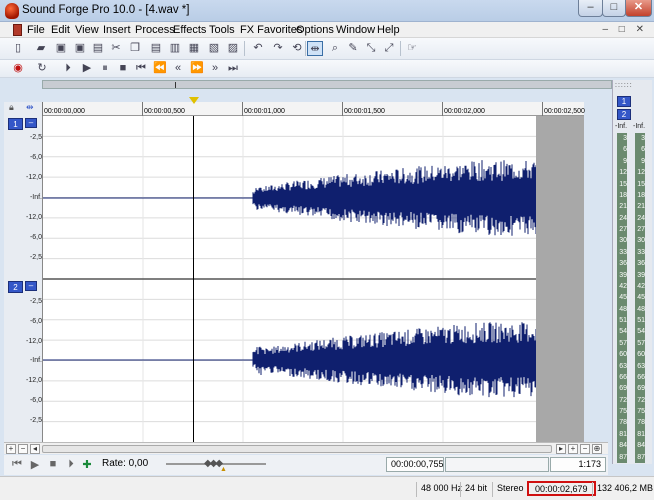 The width and height of the screenshot is (654, 500). Describe the element at coordinates (30, 107) in the screenshot. I see `ruler-options-icon: ⇹` at that location.